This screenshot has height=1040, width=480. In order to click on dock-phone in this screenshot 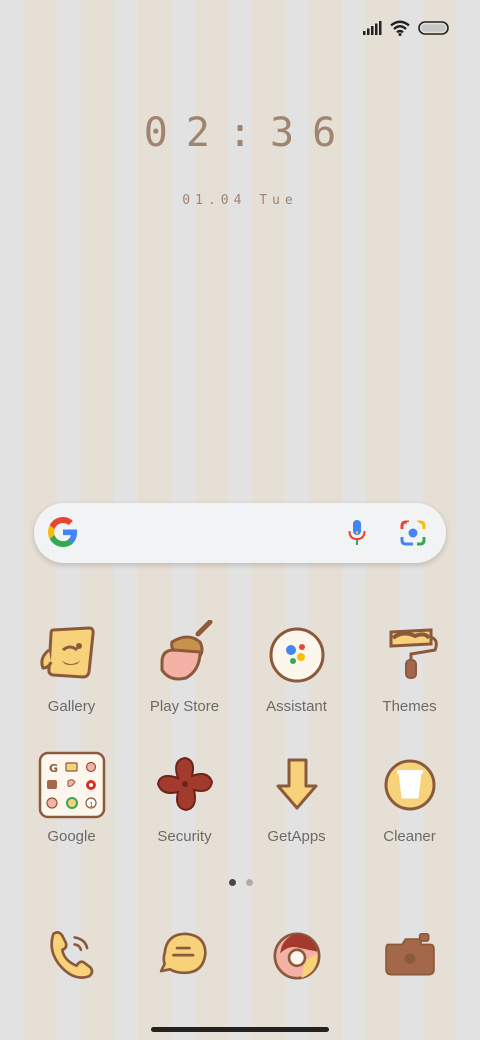, I will do `click(71, 956)`.